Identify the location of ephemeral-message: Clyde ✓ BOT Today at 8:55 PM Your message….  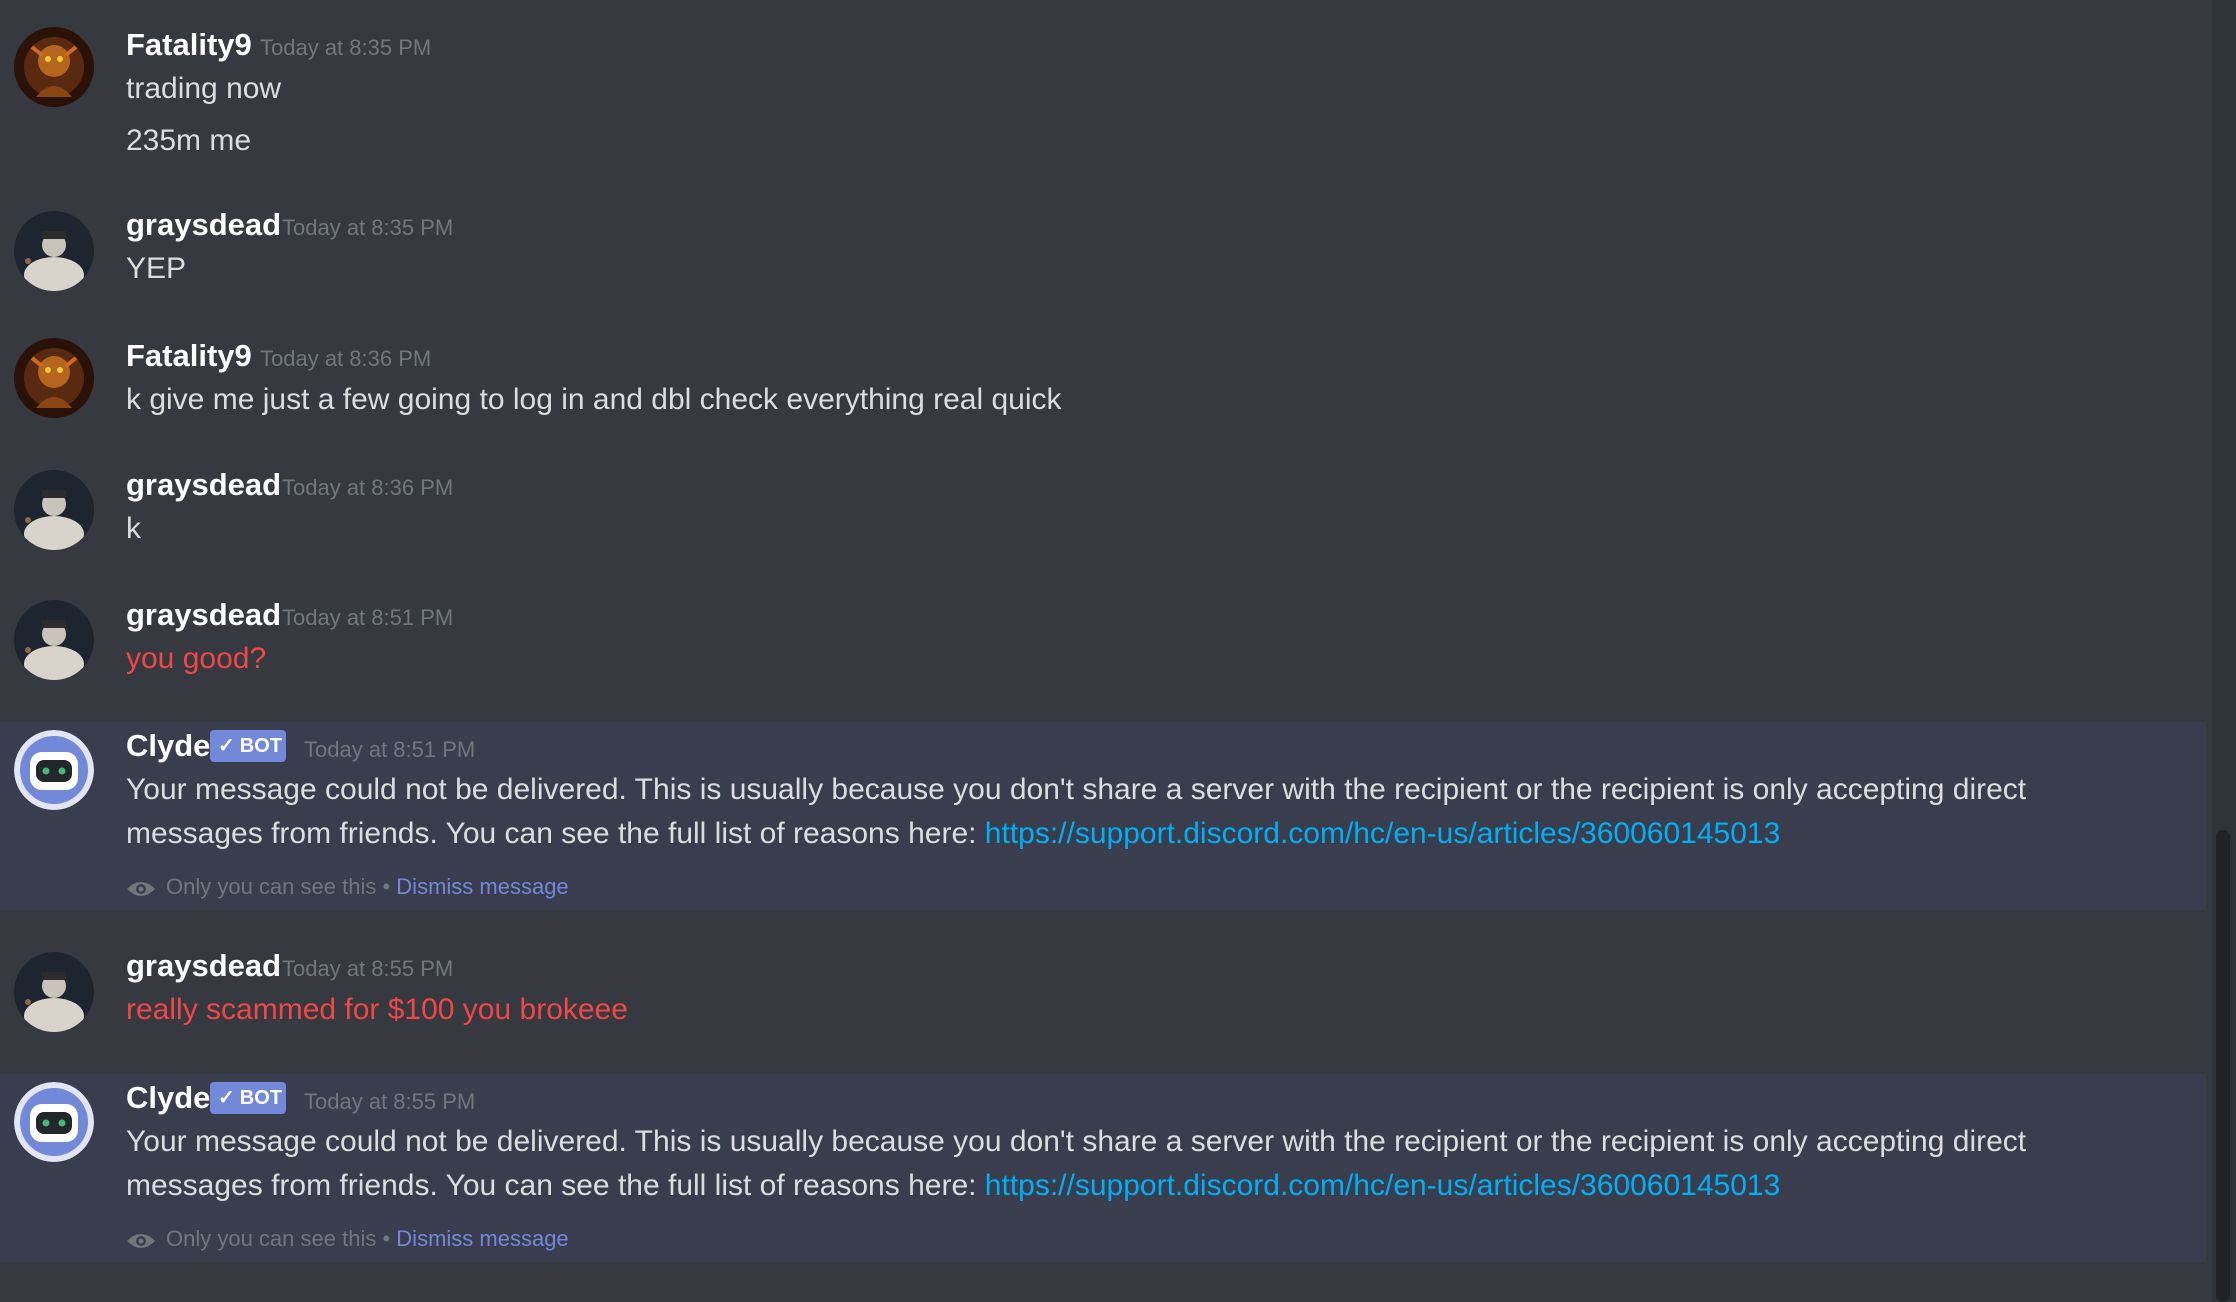
(1103, 1168).